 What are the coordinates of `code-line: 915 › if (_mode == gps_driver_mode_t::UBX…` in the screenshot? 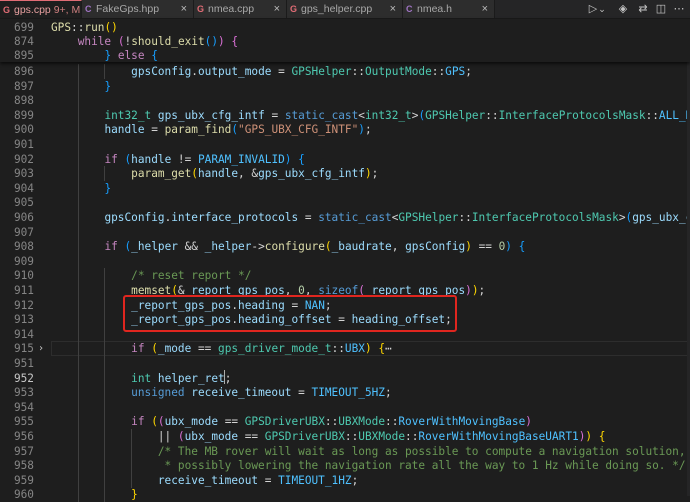 It's located at (345, 349).